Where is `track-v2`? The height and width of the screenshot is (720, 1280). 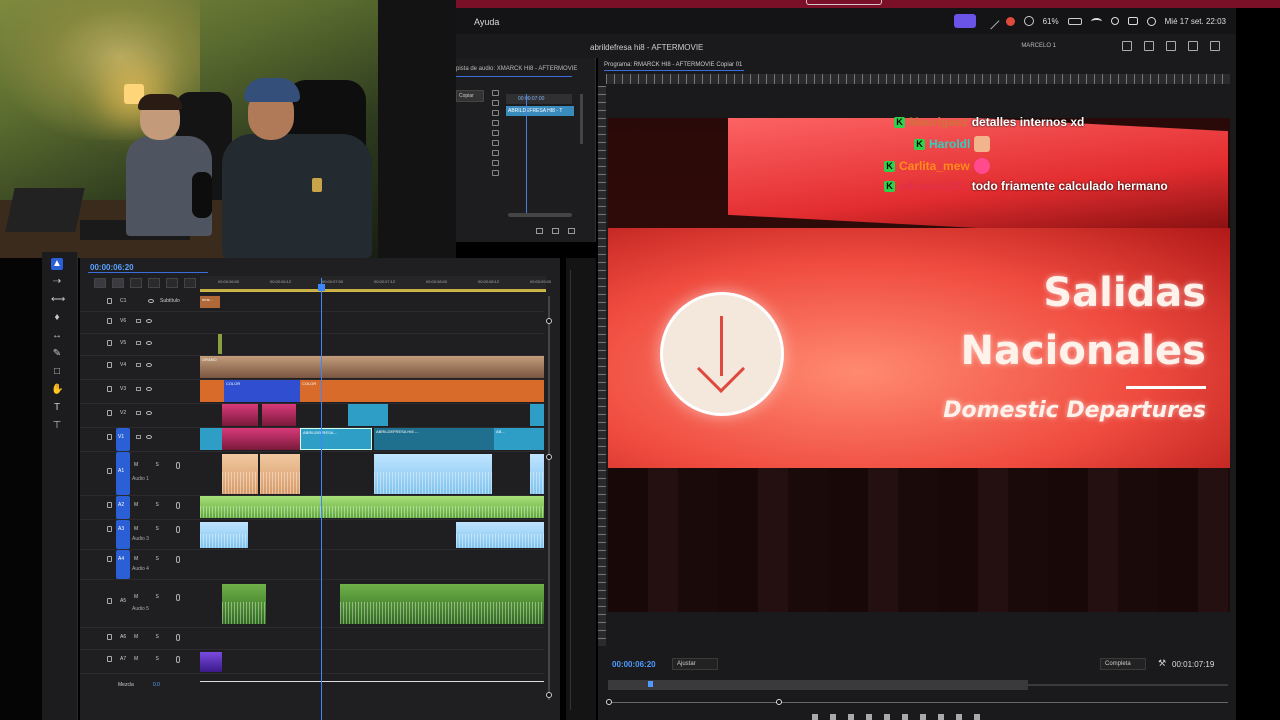
track-v2 is located at coordinates (372, 416).